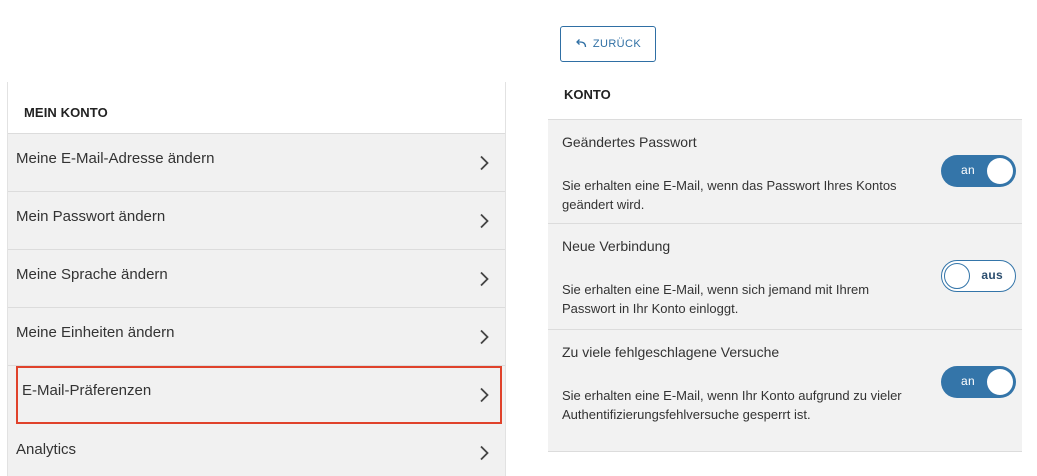 The height and width of the screenshot is (476, 1037). I want to click on sidebar-item-label: Meine E-Mail-Adresse ändern, so click(115, 158).